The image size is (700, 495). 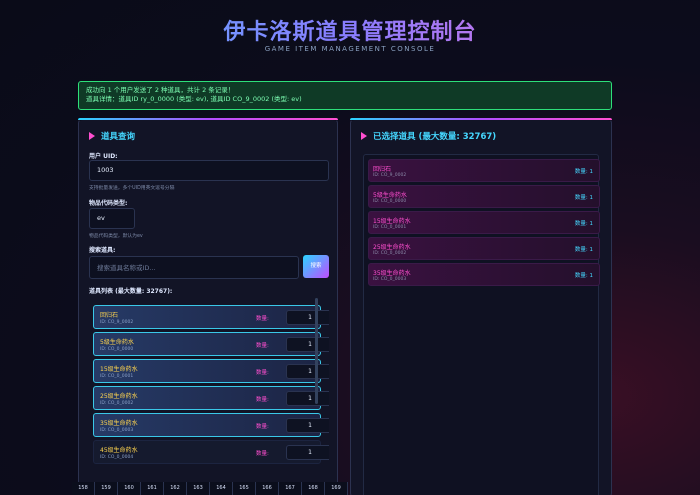 I want to click on page-button: 158, so click(x=83, y=488).